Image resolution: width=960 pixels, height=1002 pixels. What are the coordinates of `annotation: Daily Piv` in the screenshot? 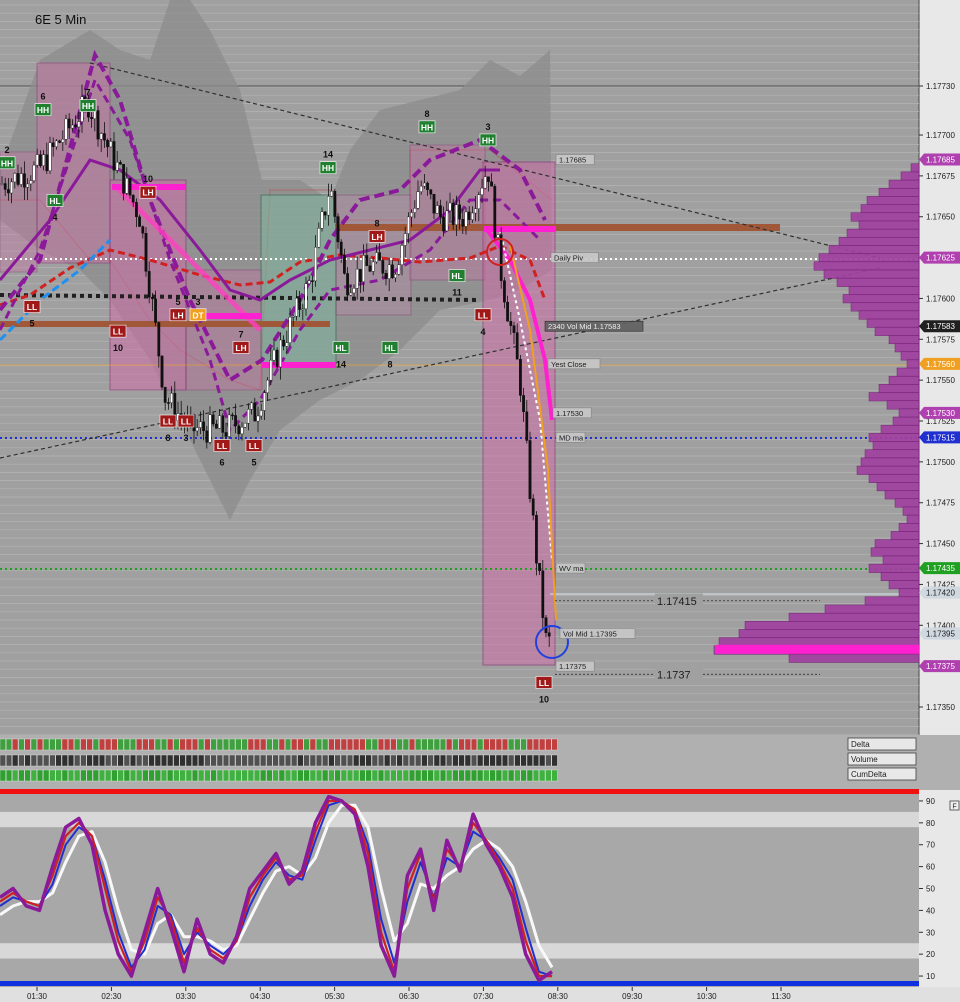 It's located at (574, 257).